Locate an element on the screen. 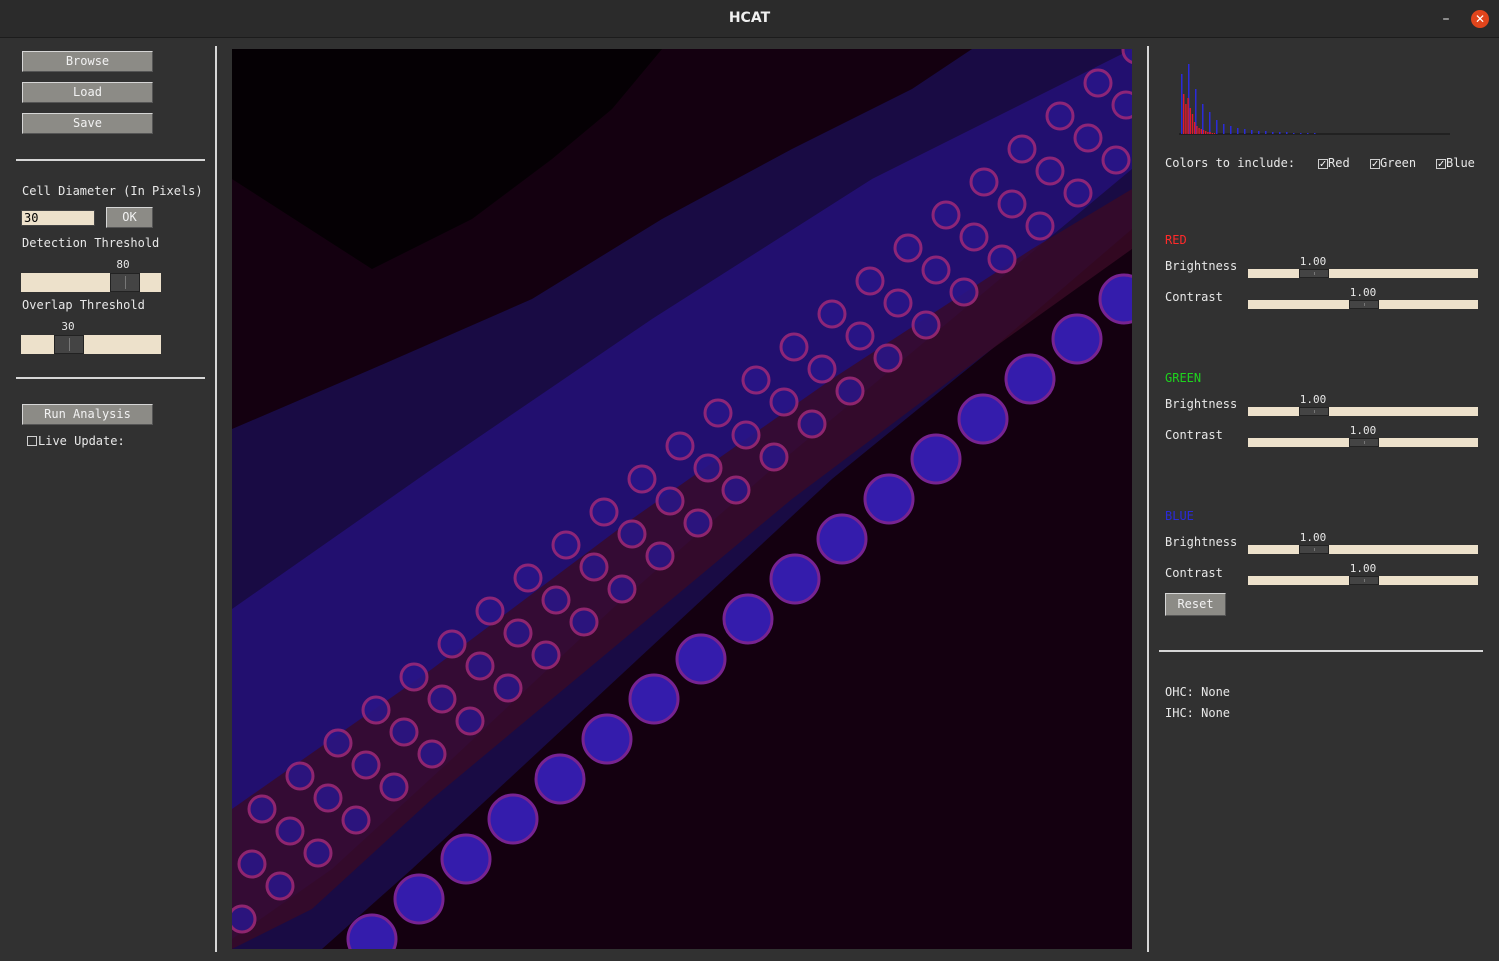  cell-diameter-label: Cell Diameter (In Pixels) is located at coordinates (112, 191).